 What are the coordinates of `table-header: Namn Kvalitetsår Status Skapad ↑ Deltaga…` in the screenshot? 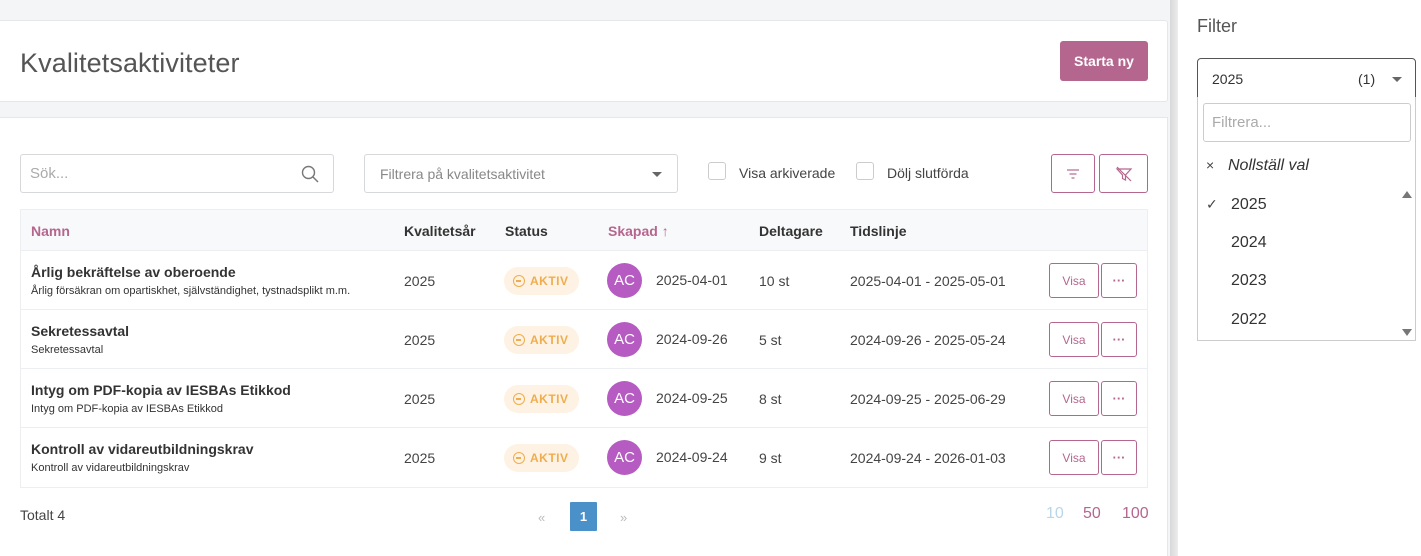 It's located at (584, 230).